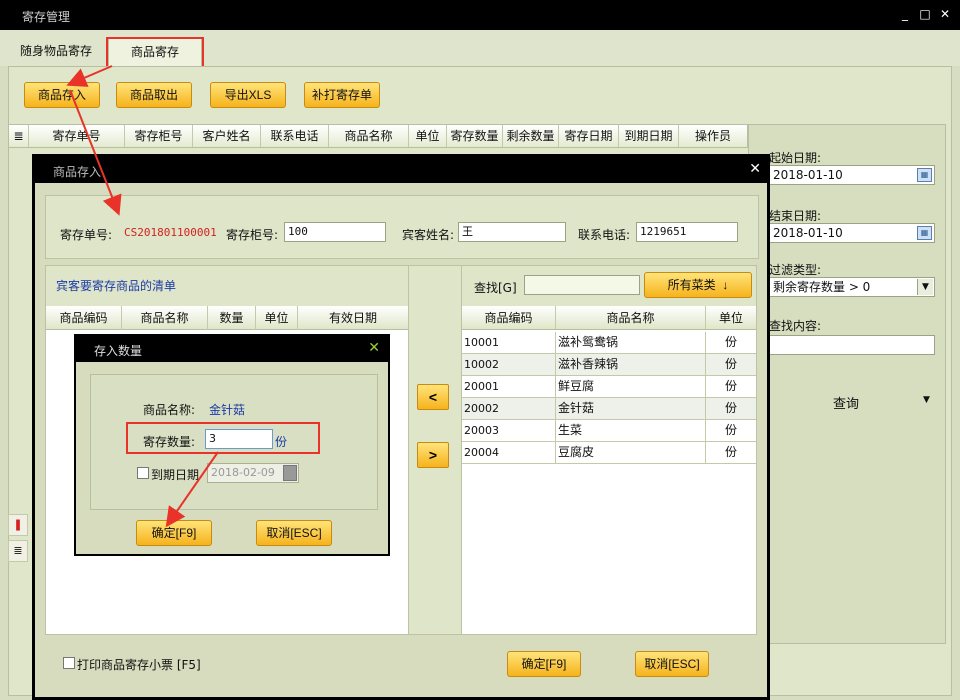 The image size is (960, 700). Describe the element at coordinates (56, 51) in the screenshot. I see `tab-personal-items: 随身物品寄存` at that location.